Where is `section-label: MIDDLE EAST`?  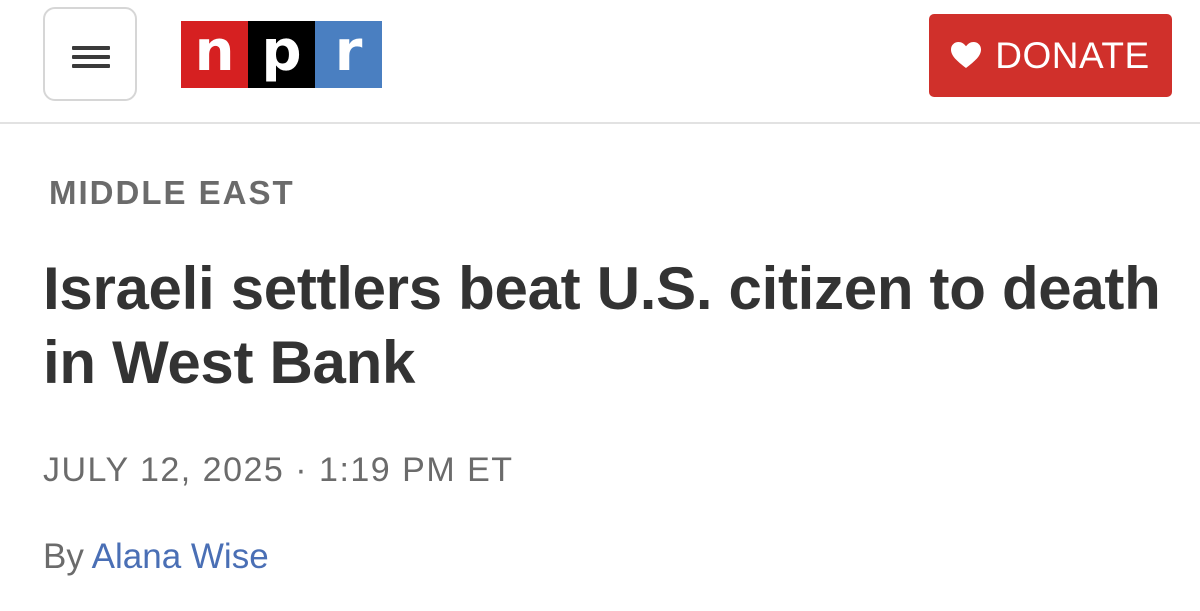 section-label: MIDDLE EAST is located at coordinates (172, 193).